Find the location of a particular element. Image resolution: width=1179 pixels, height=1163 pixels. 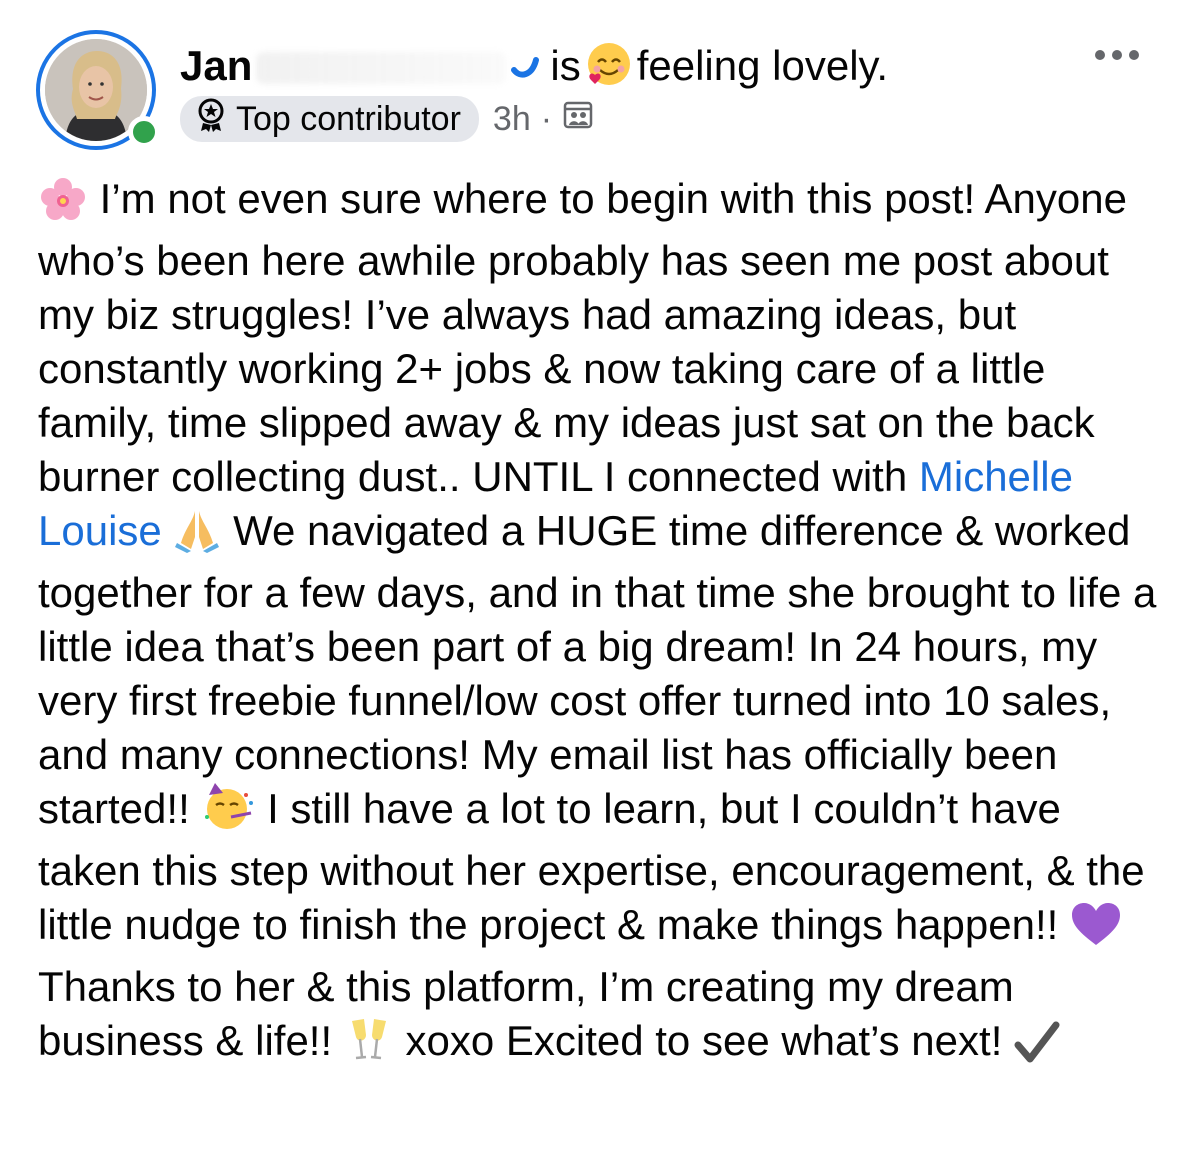

post-text-part-5: xoxo Excited to see what’s next! is located at coordinates (704, 1040).